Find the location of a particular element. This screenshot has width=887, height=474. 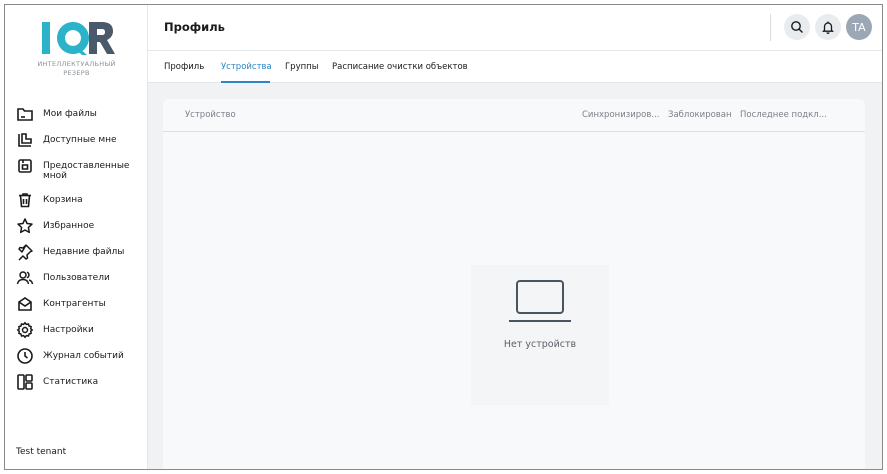

sidebar-item-trash: Корзина is located at coordinates (76, 204).